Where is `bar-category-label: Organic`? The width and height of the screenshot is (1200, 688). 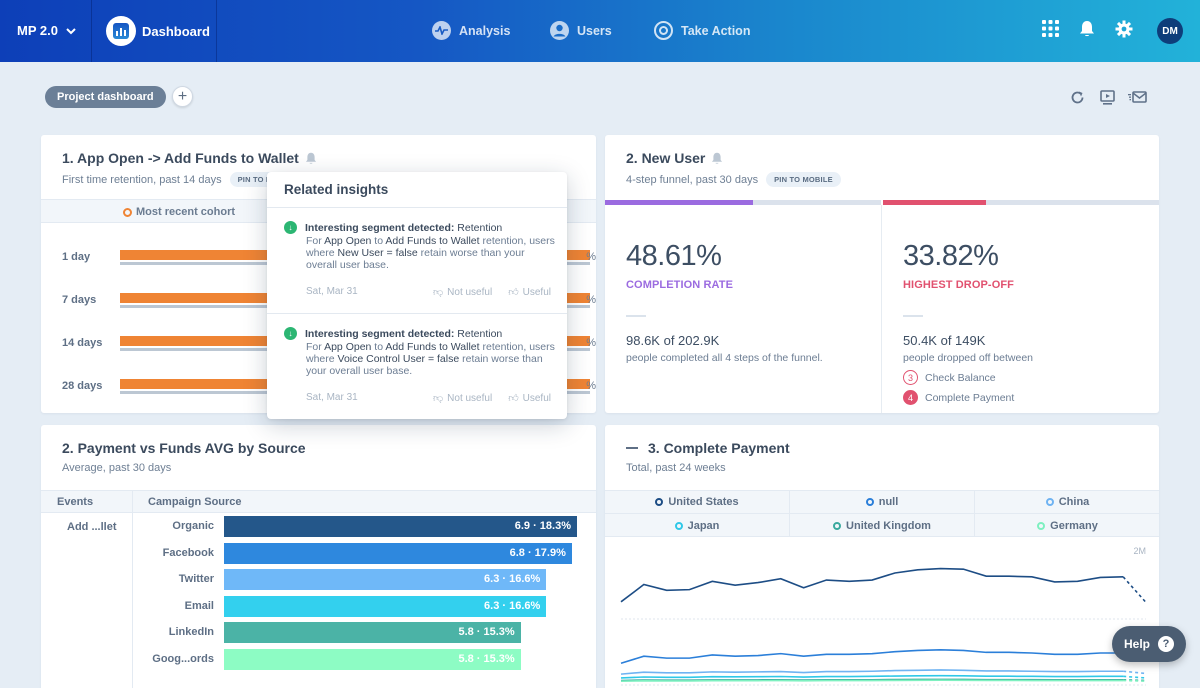 bar-category-label: Organic is located at coordinates (193, 526).